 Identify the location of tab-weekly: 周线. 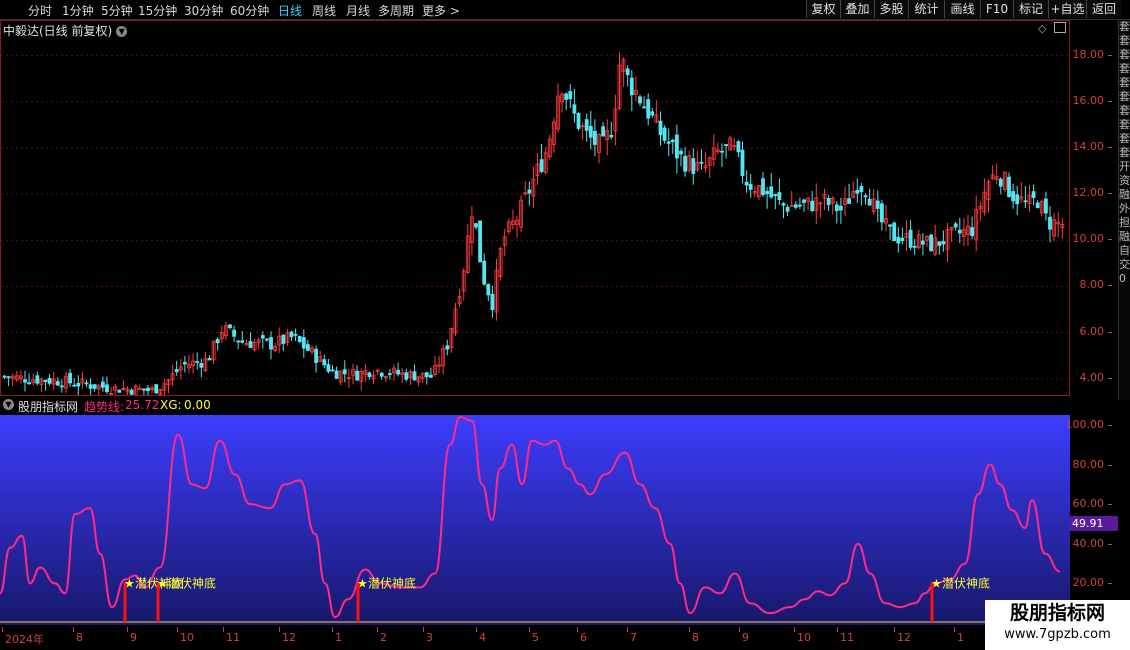
(324, 10).